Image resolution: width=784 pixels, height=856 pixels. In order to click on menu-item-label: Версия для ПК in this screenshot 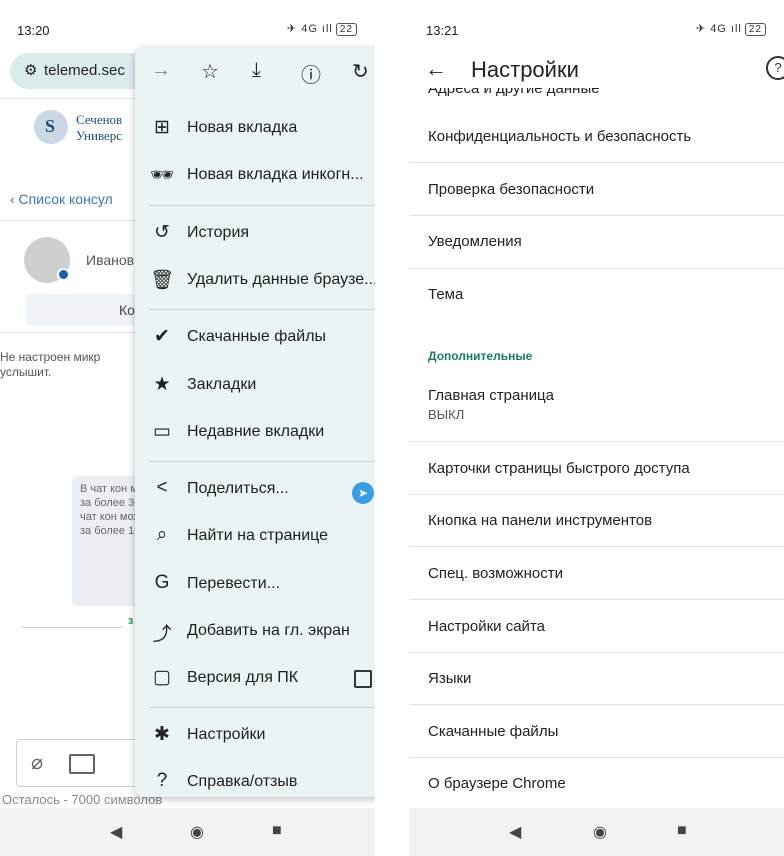, I will do `click(243, 677)`.